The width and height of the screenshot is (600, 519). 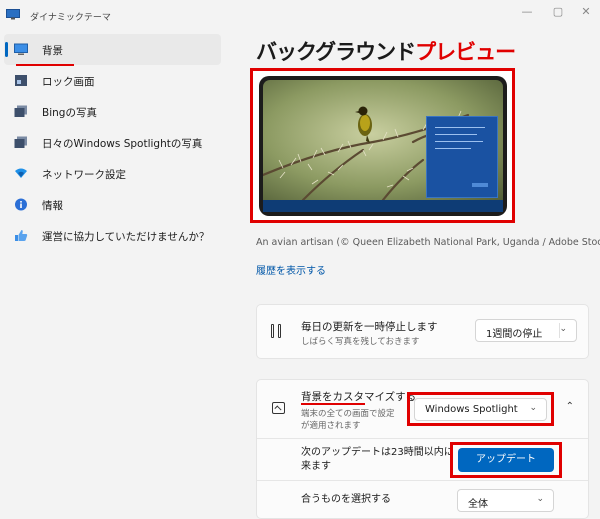 What do you see at coordinates (505, 500) in the screenshot?
I see `match-dropdown: 全体 ⌄` at bounding box center [505, 500].